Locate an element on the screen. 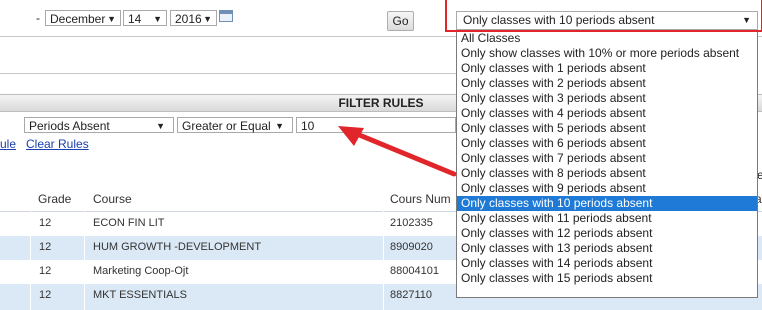 The width and height of the screenshot is (762, 310). cell-course: MKT ESSENTIALS is located at coordinates (140, 295).